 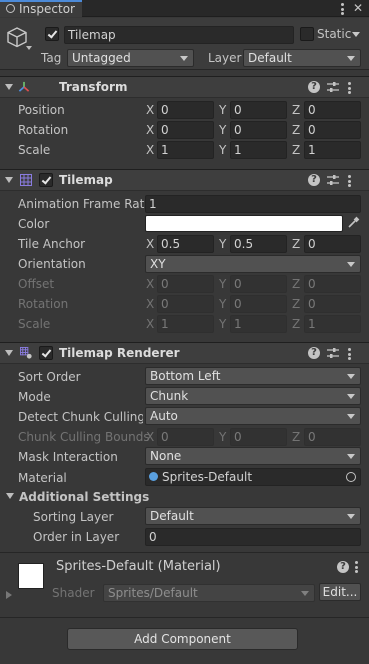 What do you see at coordinates (302, 58) in the screenshot?
I see `layer-dropdown: Default` at bounding box center [302, 58].